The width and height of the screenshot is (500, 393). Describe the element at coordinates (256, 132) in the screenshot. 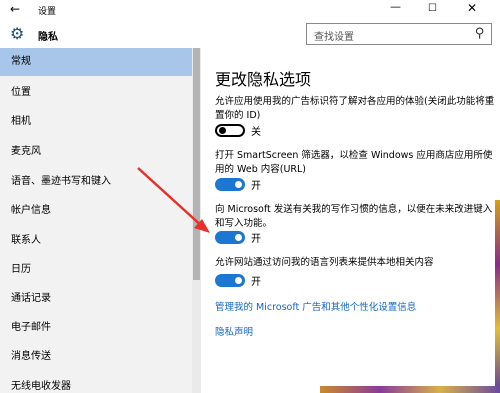

I see `advertising-id-state: 关` at that location.